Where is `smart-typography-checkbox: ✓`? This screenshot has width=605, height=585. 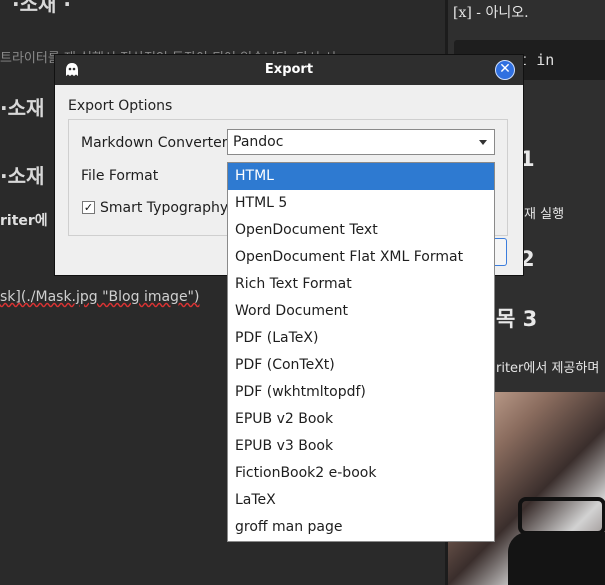 smart-typography-checkbox: ✓ is located at coordinates (88, 207).